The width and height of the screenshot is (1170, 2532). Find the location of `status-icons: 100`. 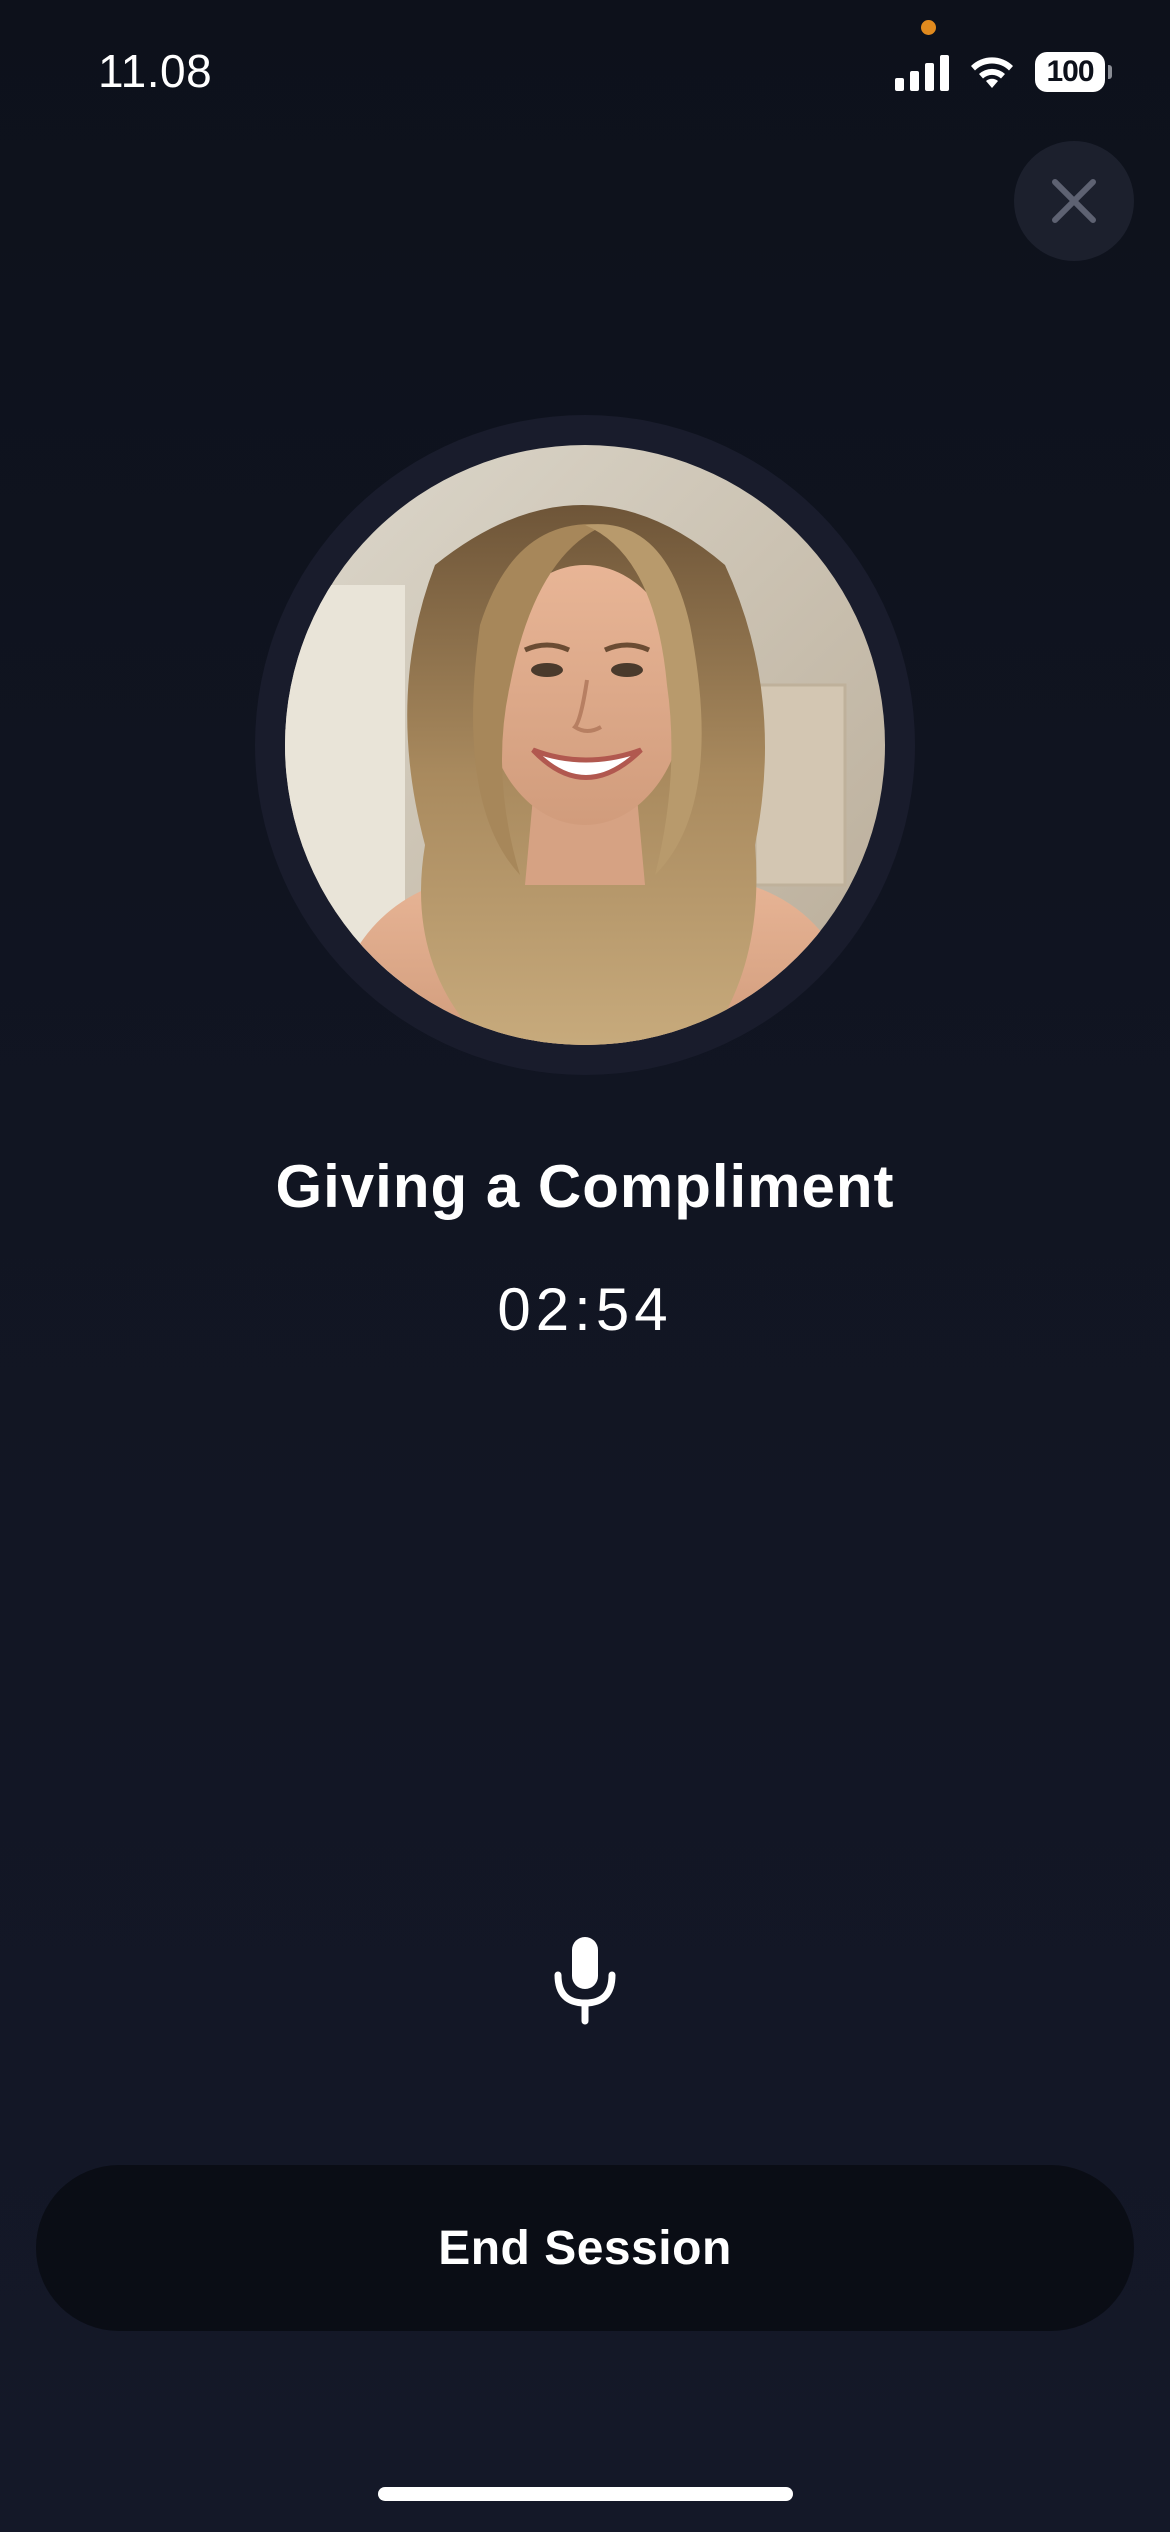

status-icons: 100 is located at coordinates (1003, 72).